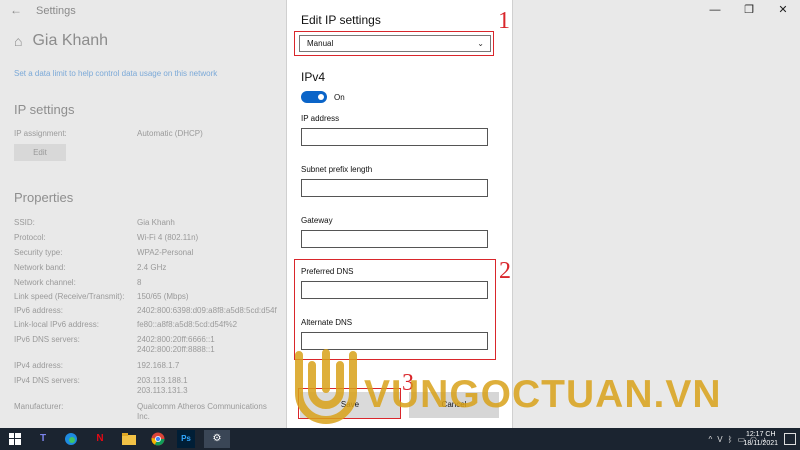  I want to click on property-value: 8, so click(139, 282).